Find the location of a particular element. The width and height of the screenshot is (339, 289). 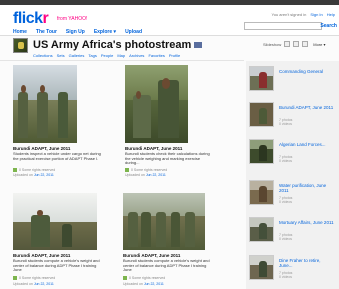

page-title: US Army Africa's photostream is located at coordinates (118, 45).